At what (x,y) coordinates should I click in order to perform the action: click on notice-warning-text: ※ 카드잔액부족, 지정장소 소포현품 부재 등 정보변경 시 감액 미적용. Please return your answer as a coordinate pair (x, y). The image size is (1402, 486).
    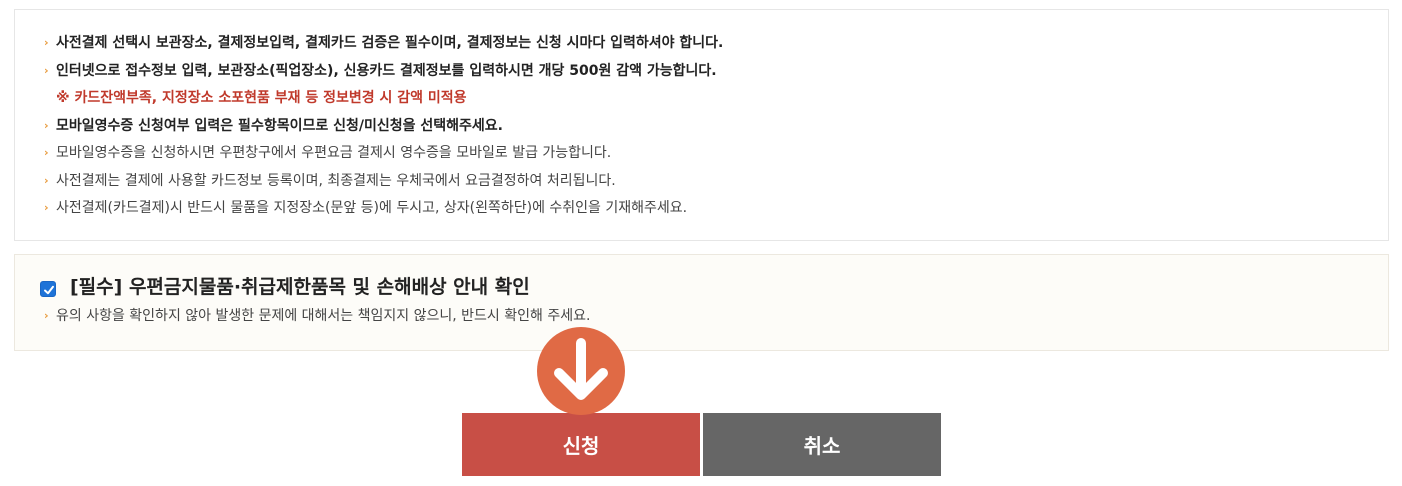
    Looking at the image, I should click on (261, 98).